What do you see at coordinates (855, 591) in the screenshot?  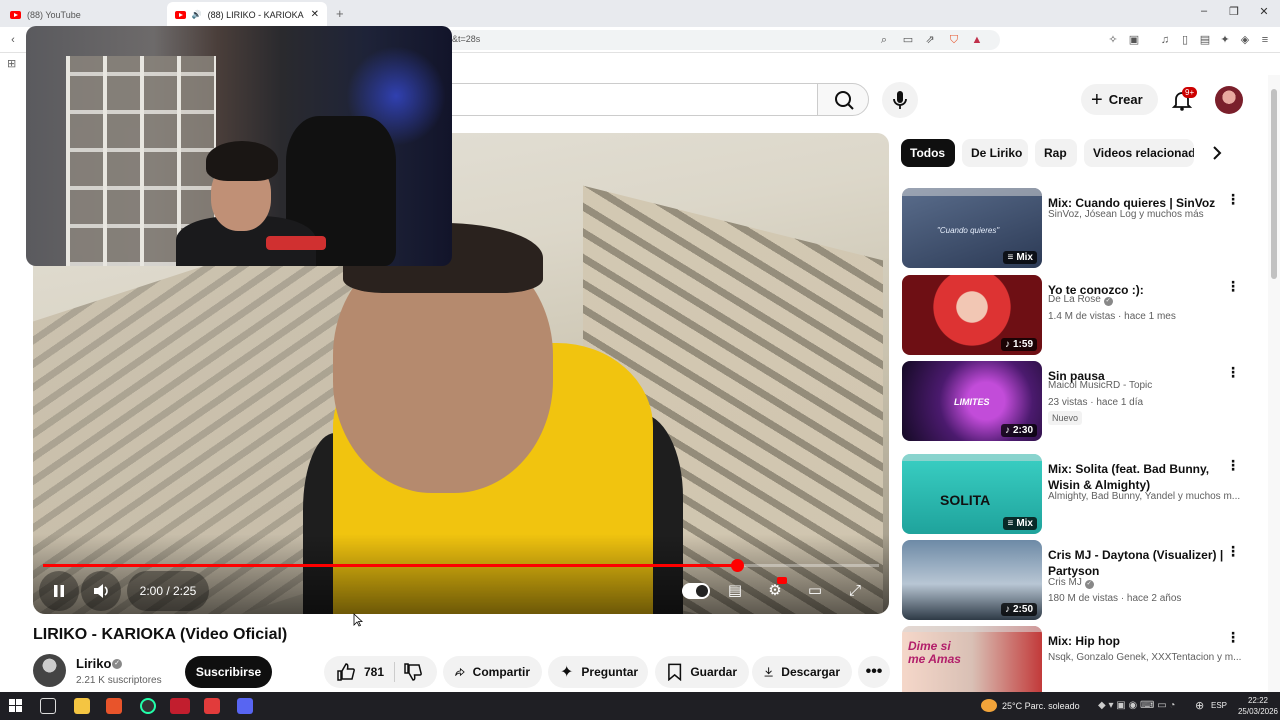 I see `fullscreen-icon: ⤢` at bounding box center [855, 591].